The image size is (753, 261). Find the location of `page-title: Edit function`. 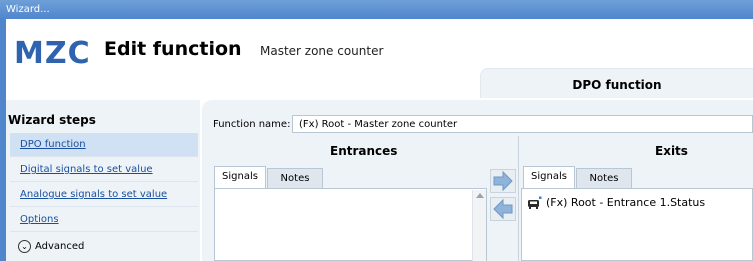

page-title: Edit function is located at coordinates (173, 49).